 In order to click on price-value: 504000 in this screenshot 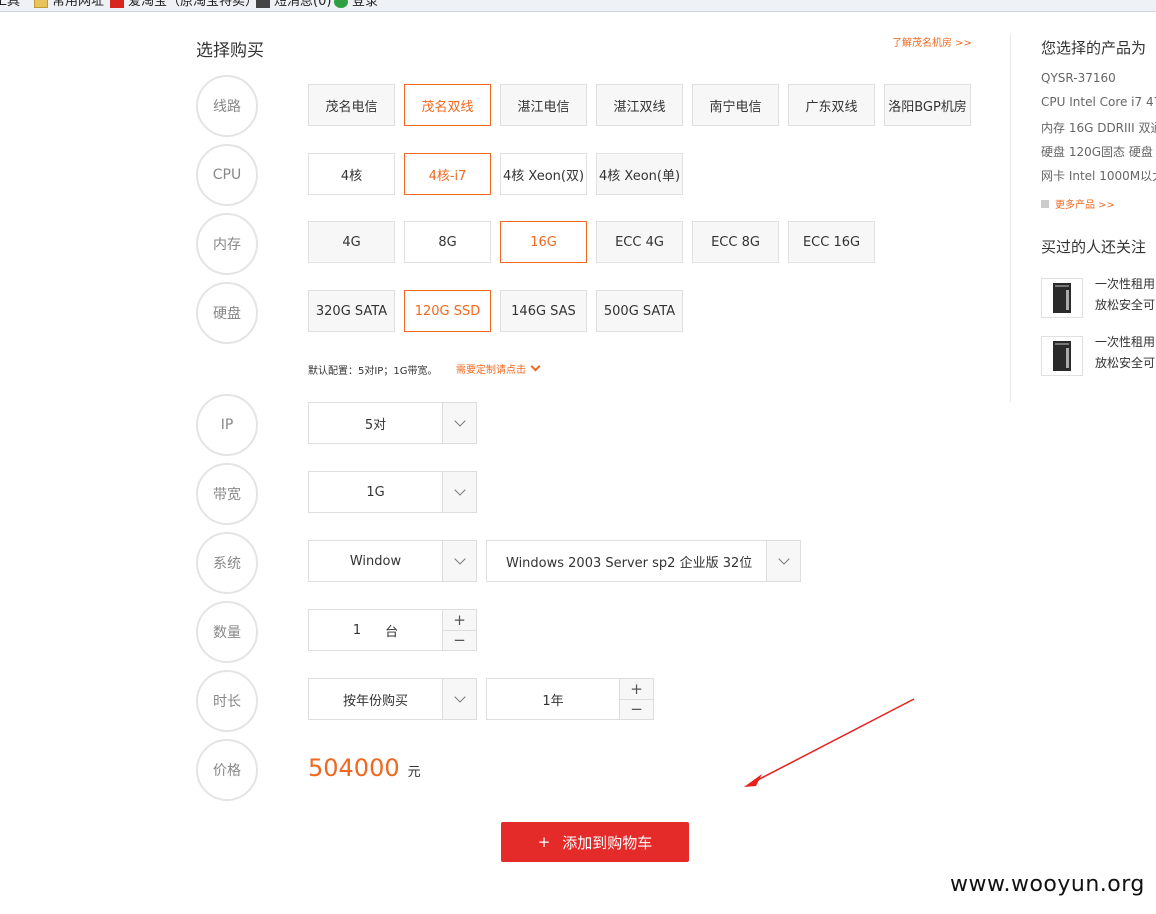, I will do `click(354, 768)`.